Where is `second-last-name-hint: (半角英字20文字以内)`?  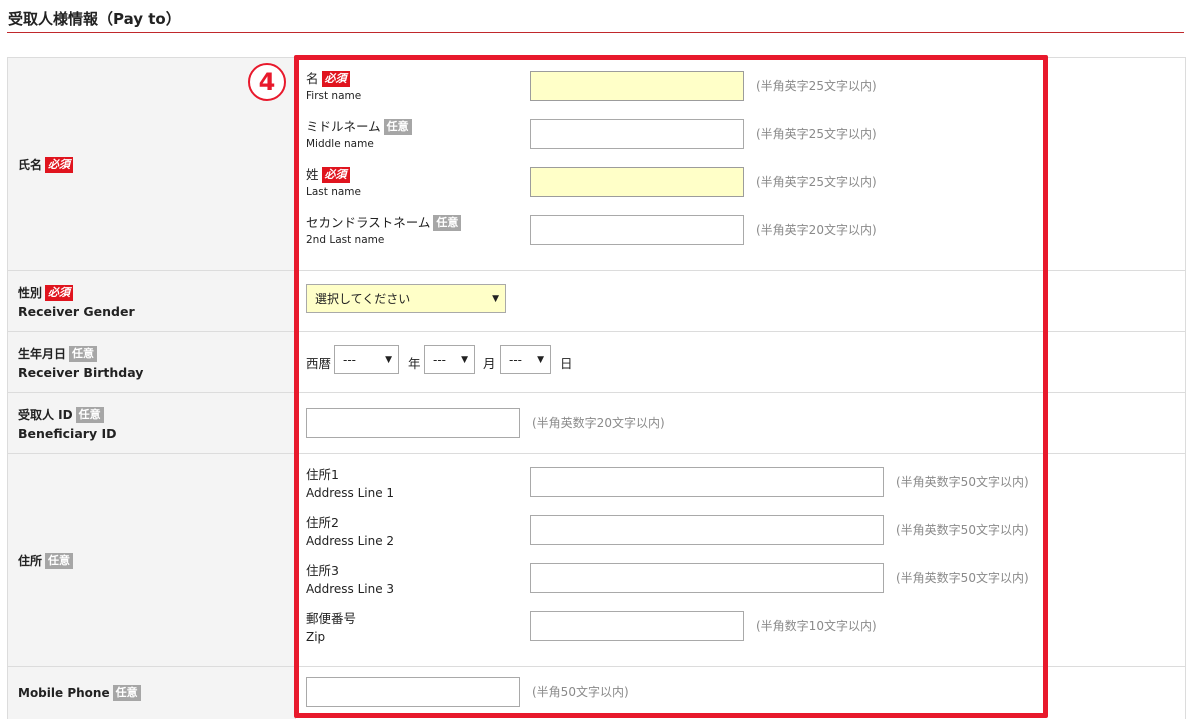
second-last-name-hint: (半角英字20文字以内) is located at coordinates (816, 230).